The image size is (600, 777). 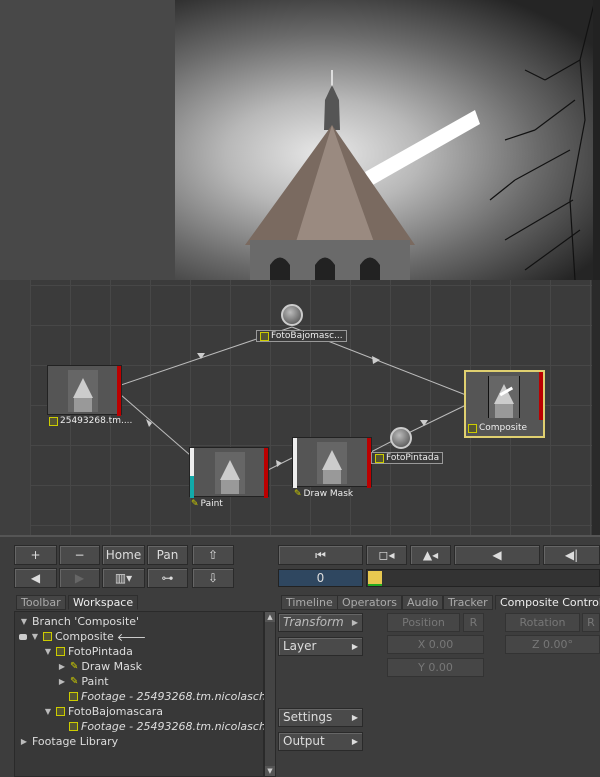 I want to click on rotation-z-field: Z 0.00°, so click(x=552, y=644).